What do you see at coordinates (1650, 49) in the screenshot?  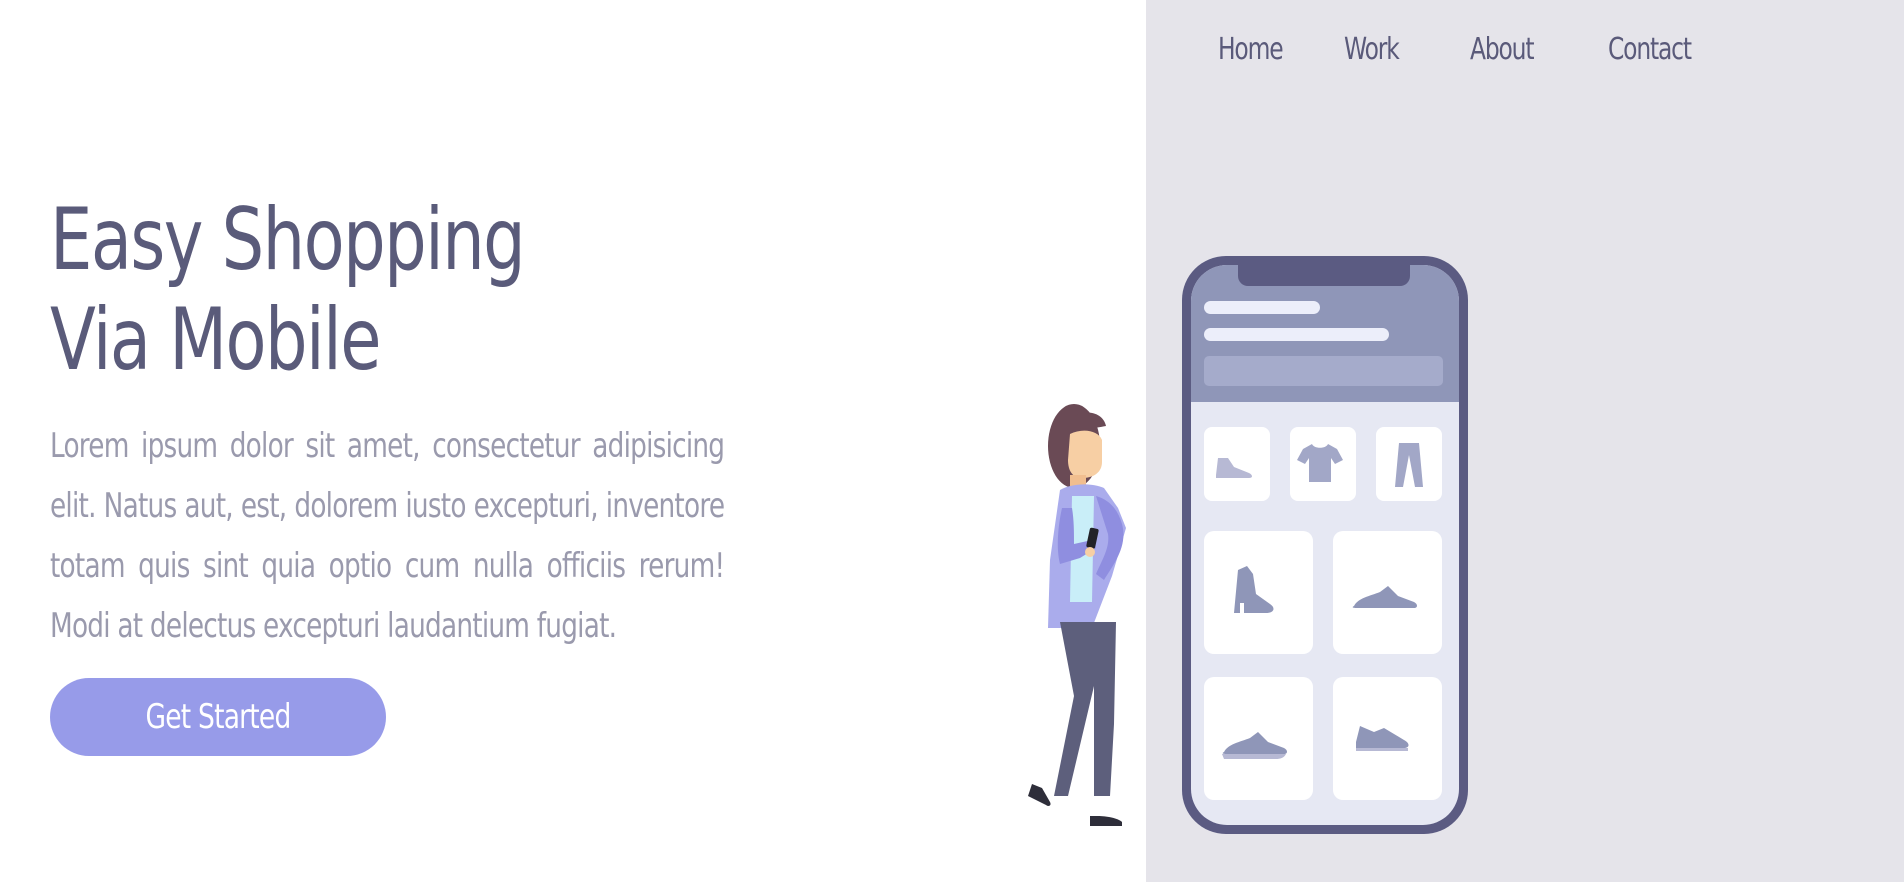 I see `nav-contact: Contact` at bounding box center [1650, 49].